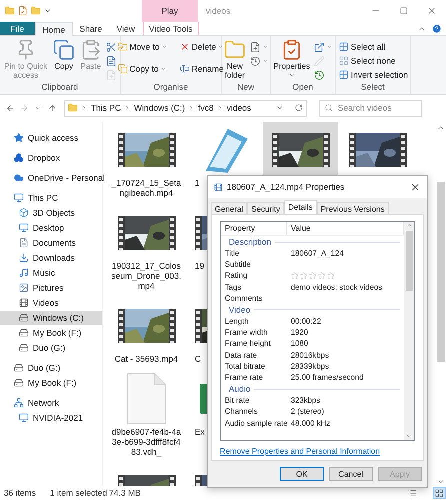  Describe the element at coordinates (265, 208) in the screenshot. I see `dialog-tab: Security` at that location.